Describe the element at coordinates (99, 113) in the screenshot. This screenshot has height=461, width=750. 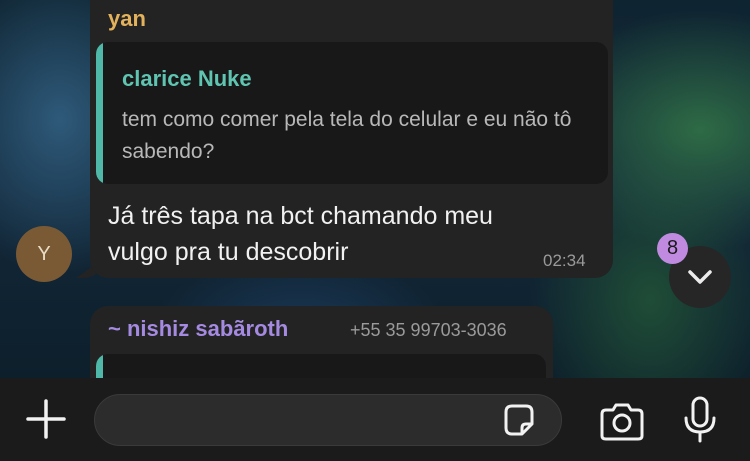
I see `quote-accent-bar` at that location.